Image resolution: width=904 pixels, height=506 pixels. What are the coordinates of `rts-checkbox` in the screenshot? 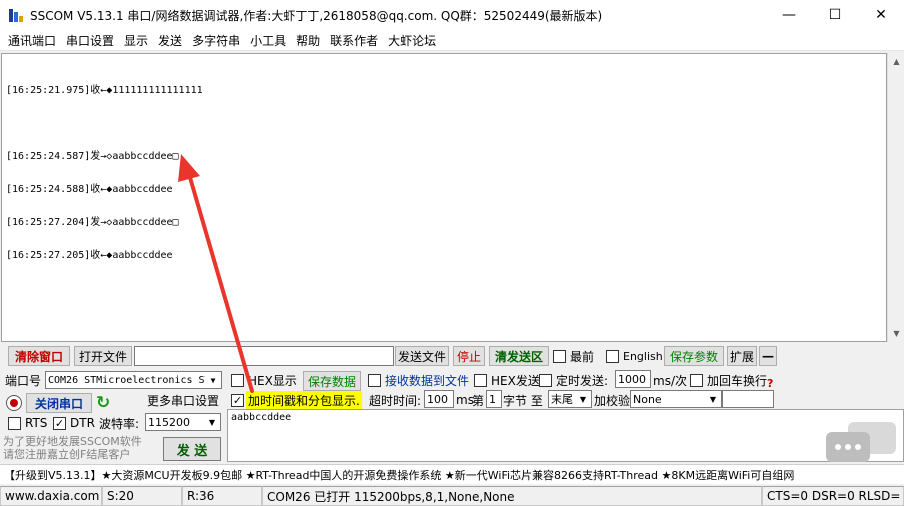 It's located at (14, 423).